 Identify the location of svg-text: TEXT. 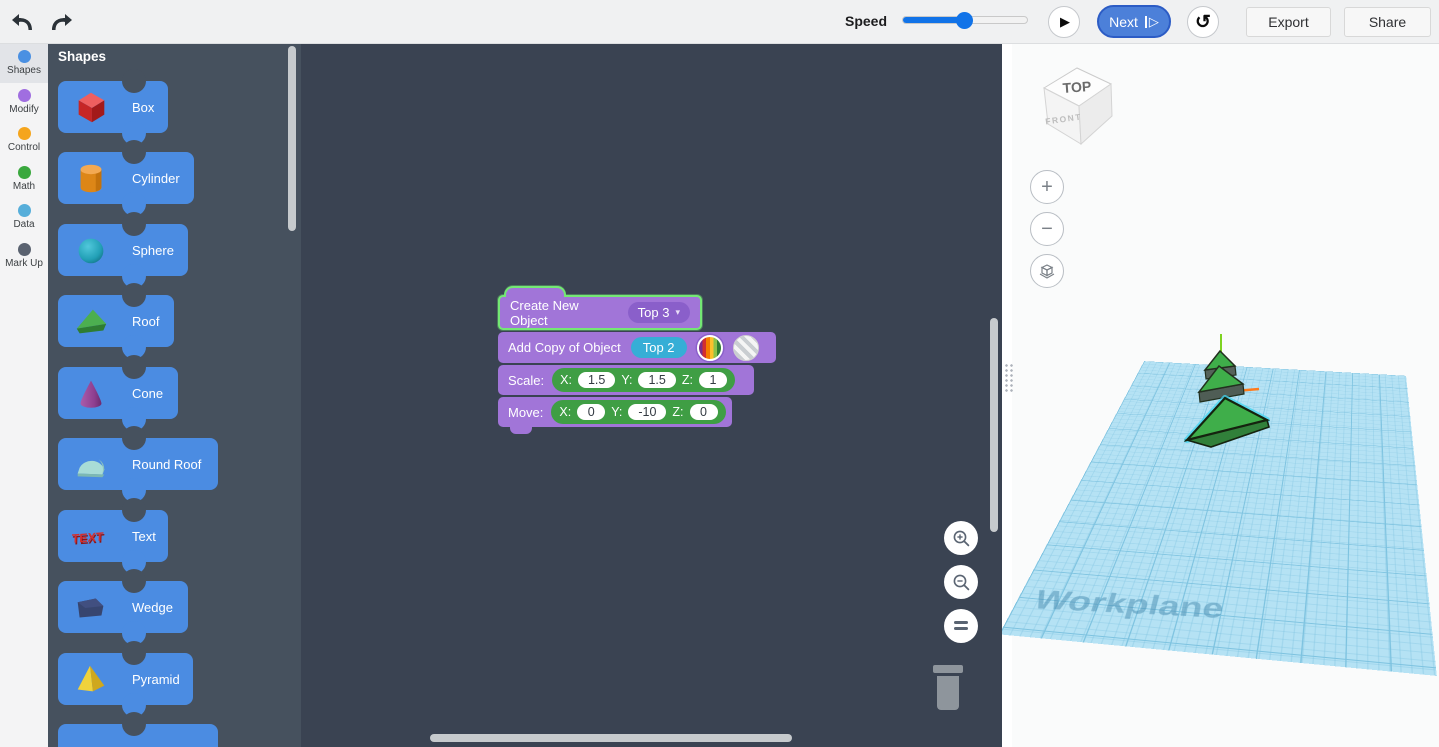
(88, 538).